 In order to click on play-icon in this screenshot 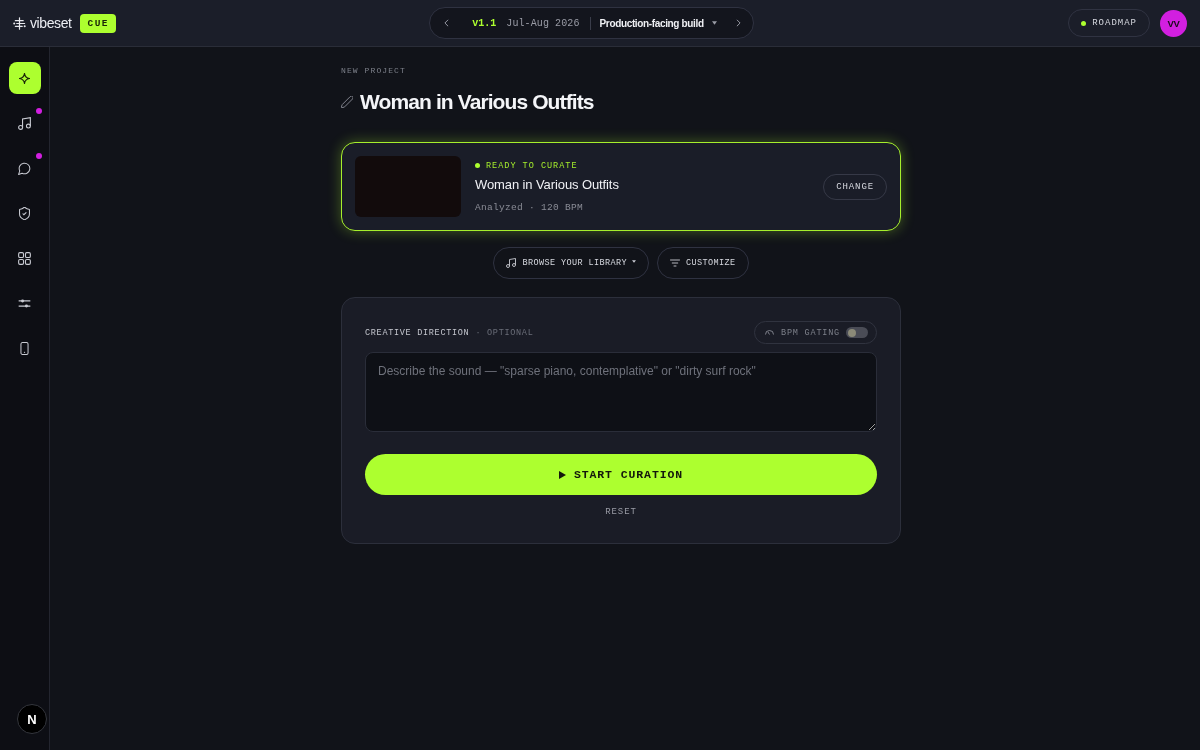, I will do `click(562, 474)`.